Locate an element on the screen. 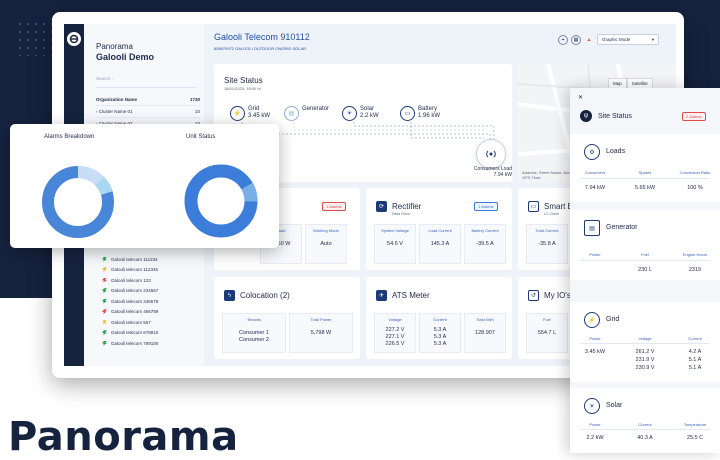  site-list-item: Galooli telecom 345678 is located at coordinates (152, 301).